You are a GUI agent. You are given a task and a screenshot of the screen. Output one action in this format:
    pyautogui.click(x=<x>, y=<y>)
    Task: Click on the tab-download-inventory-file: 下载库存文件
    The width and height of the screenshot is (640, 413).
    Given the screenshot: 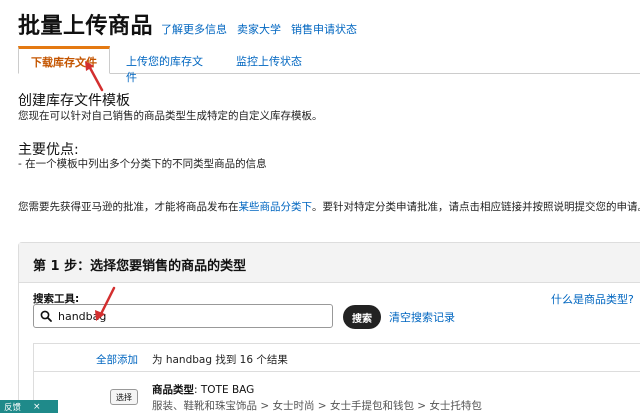 What is the action you would take?
    pyautogui.click(x=64, y=60)
    